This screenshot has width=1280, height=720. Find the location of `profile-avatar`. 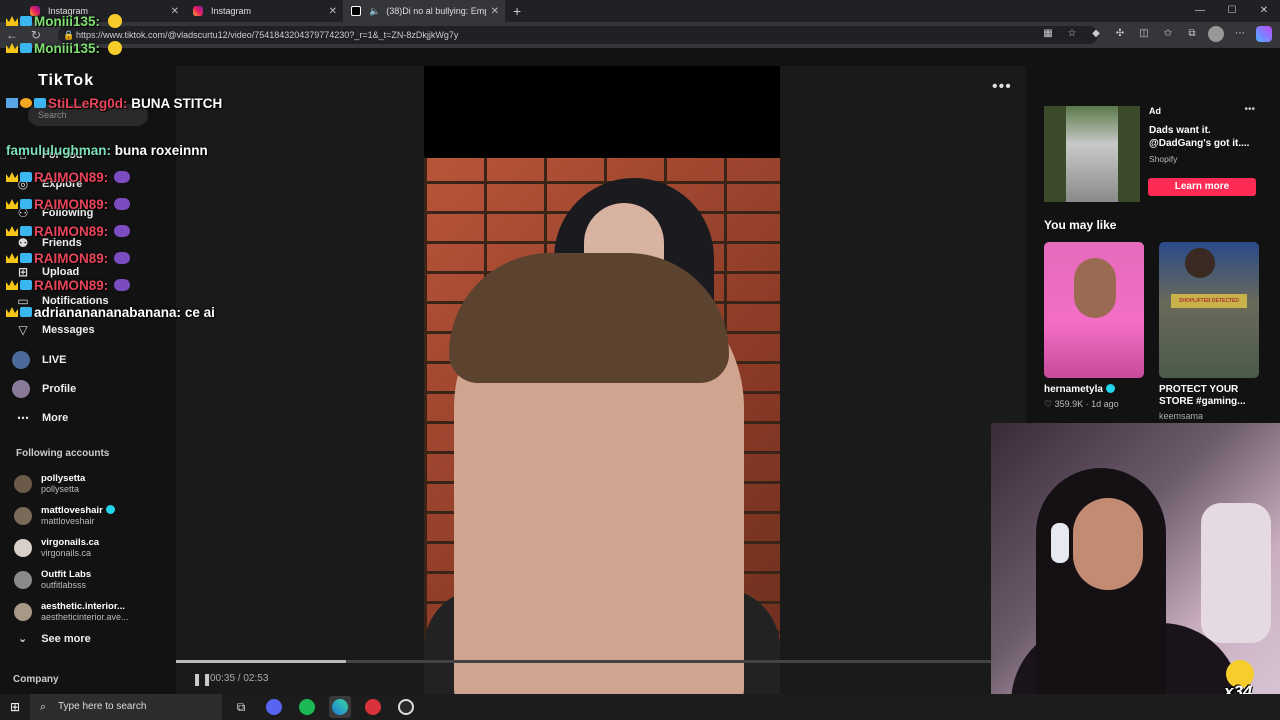

profile-avatar is located at coordinates (1216, 34).